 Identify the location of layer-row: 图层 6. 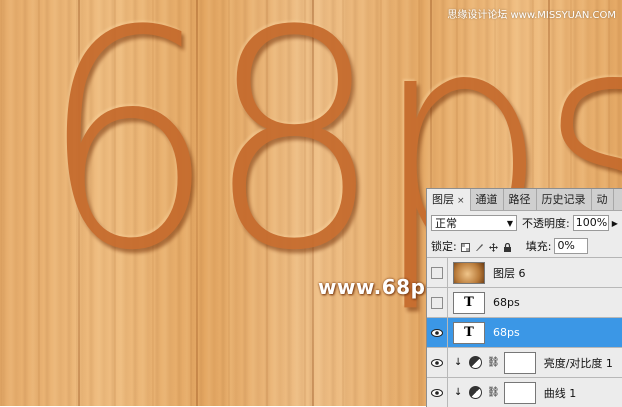
(524, 273).